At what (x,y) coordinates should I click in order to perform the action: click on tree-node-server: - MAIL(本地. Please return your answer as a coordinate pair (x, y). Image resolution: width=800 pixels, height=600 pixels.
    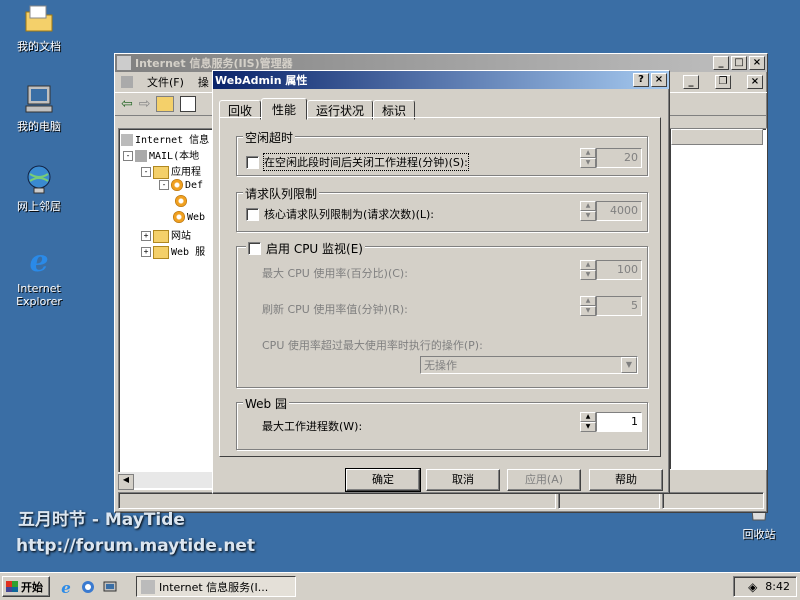
    Looking at the image, I should click on (161, 154).